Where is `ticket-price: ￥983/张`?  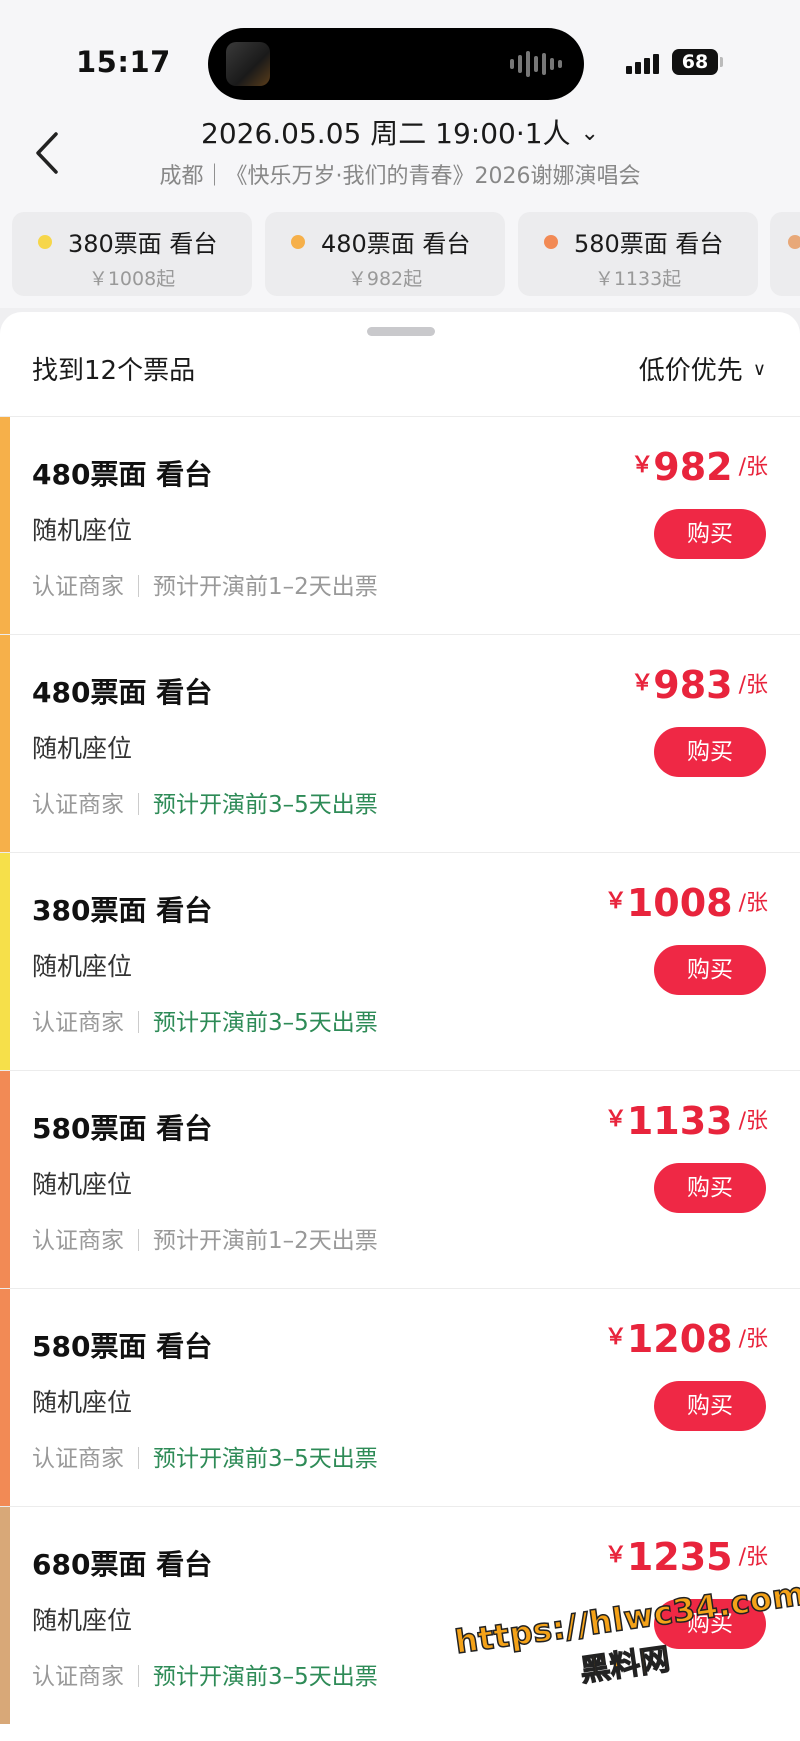
ticket-price: ￥983/张 is located at coordinates (699, 685).